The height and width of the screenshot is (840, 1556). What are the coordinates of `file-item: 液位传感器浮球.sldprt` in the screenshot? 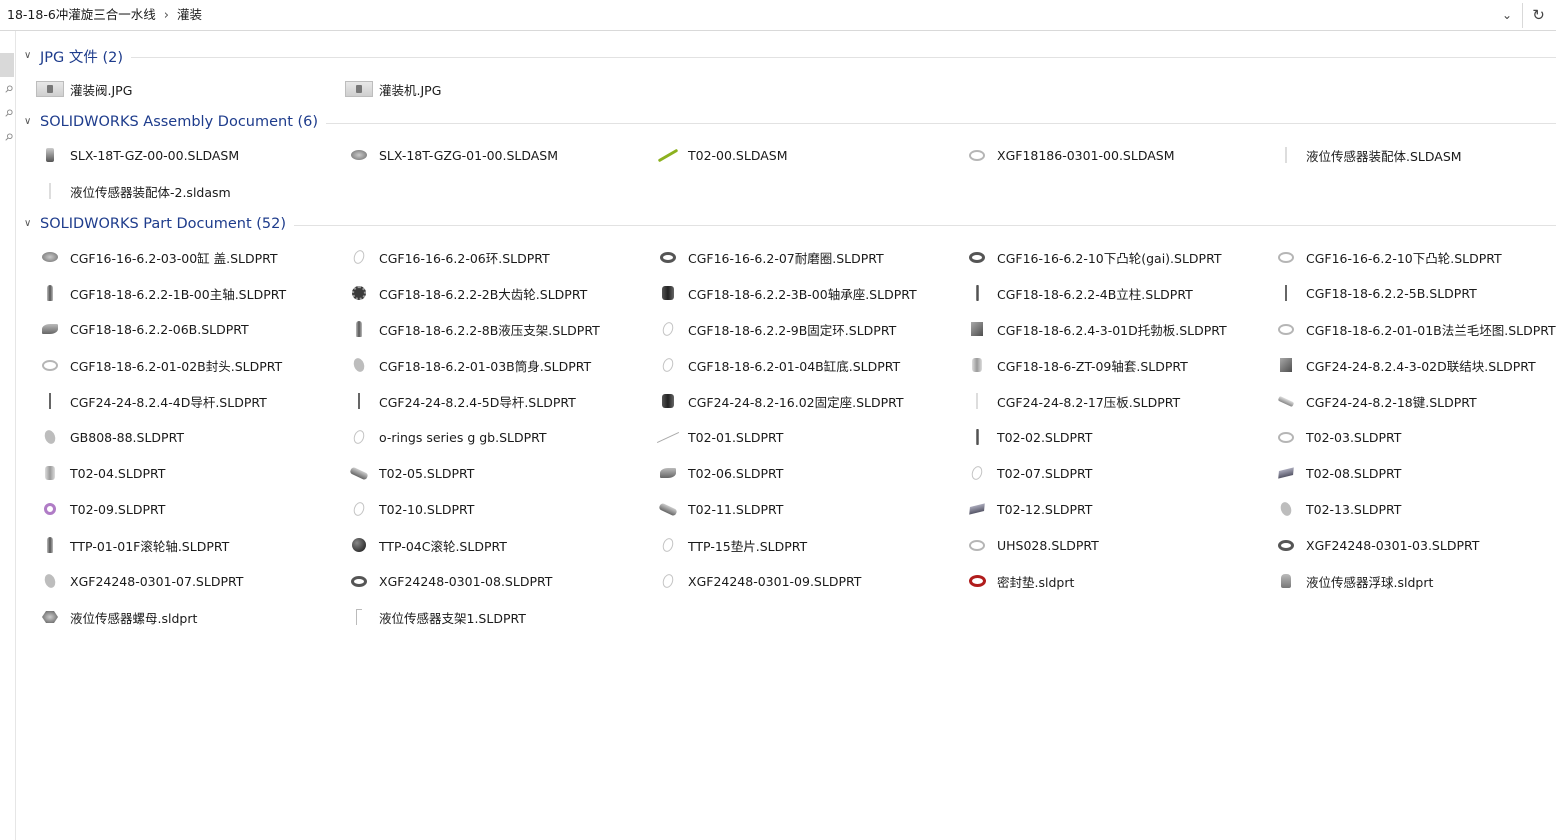 It's located at (1352, 581).